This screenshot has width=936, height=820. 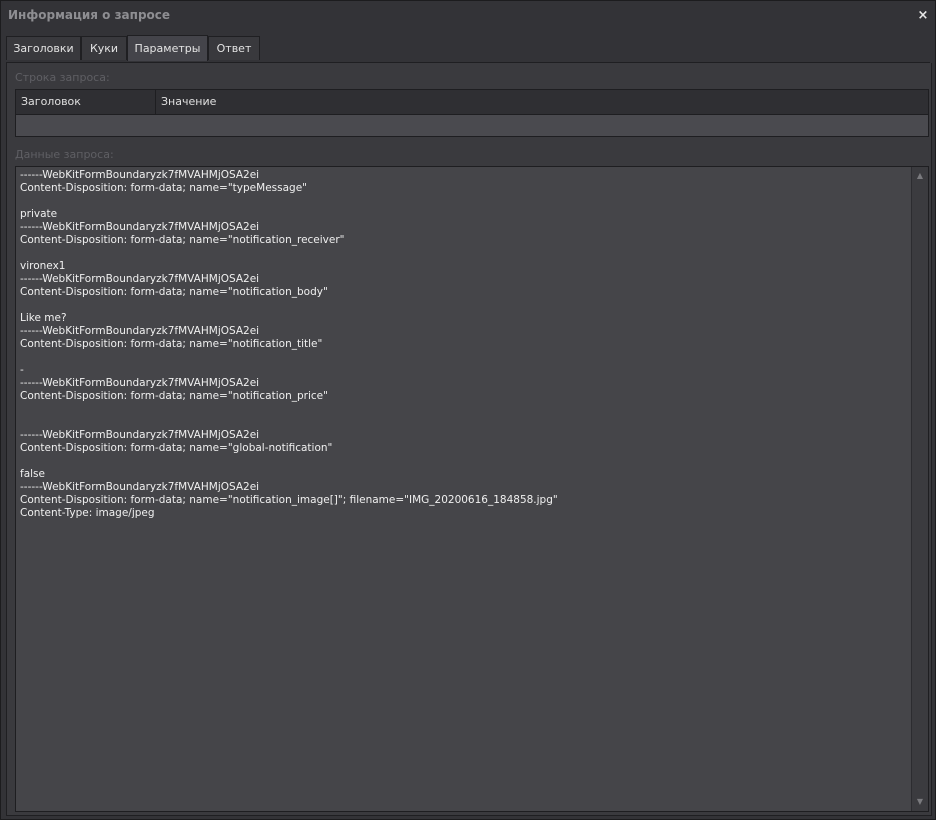 What do you see at coordinates (43, 48) in the screenshot?
I see `tab-headers: Заголовки` at bounding box center [43, 48].